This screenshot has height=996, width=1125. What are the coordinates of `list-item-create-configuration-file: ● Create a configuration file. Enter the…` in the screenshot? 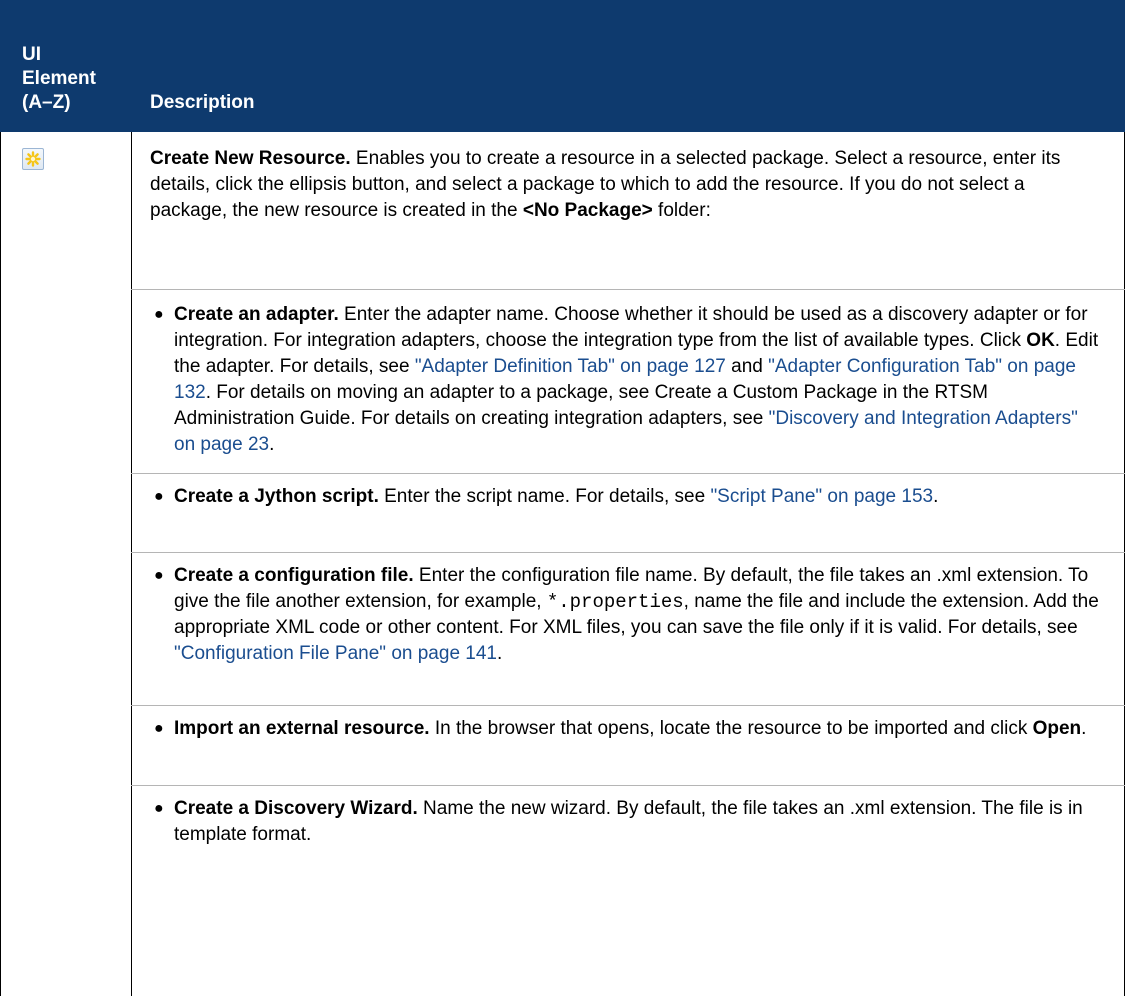 It's located at (625, 615).